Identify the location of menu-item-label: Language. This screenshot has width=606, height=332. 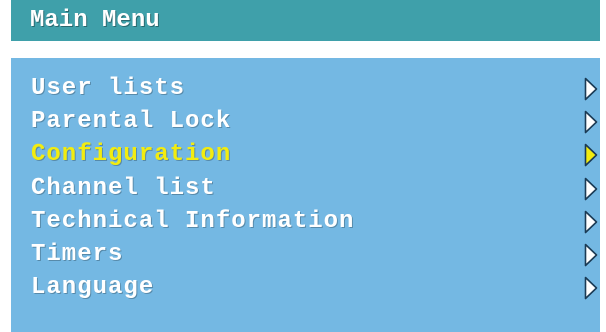
(93, 287).